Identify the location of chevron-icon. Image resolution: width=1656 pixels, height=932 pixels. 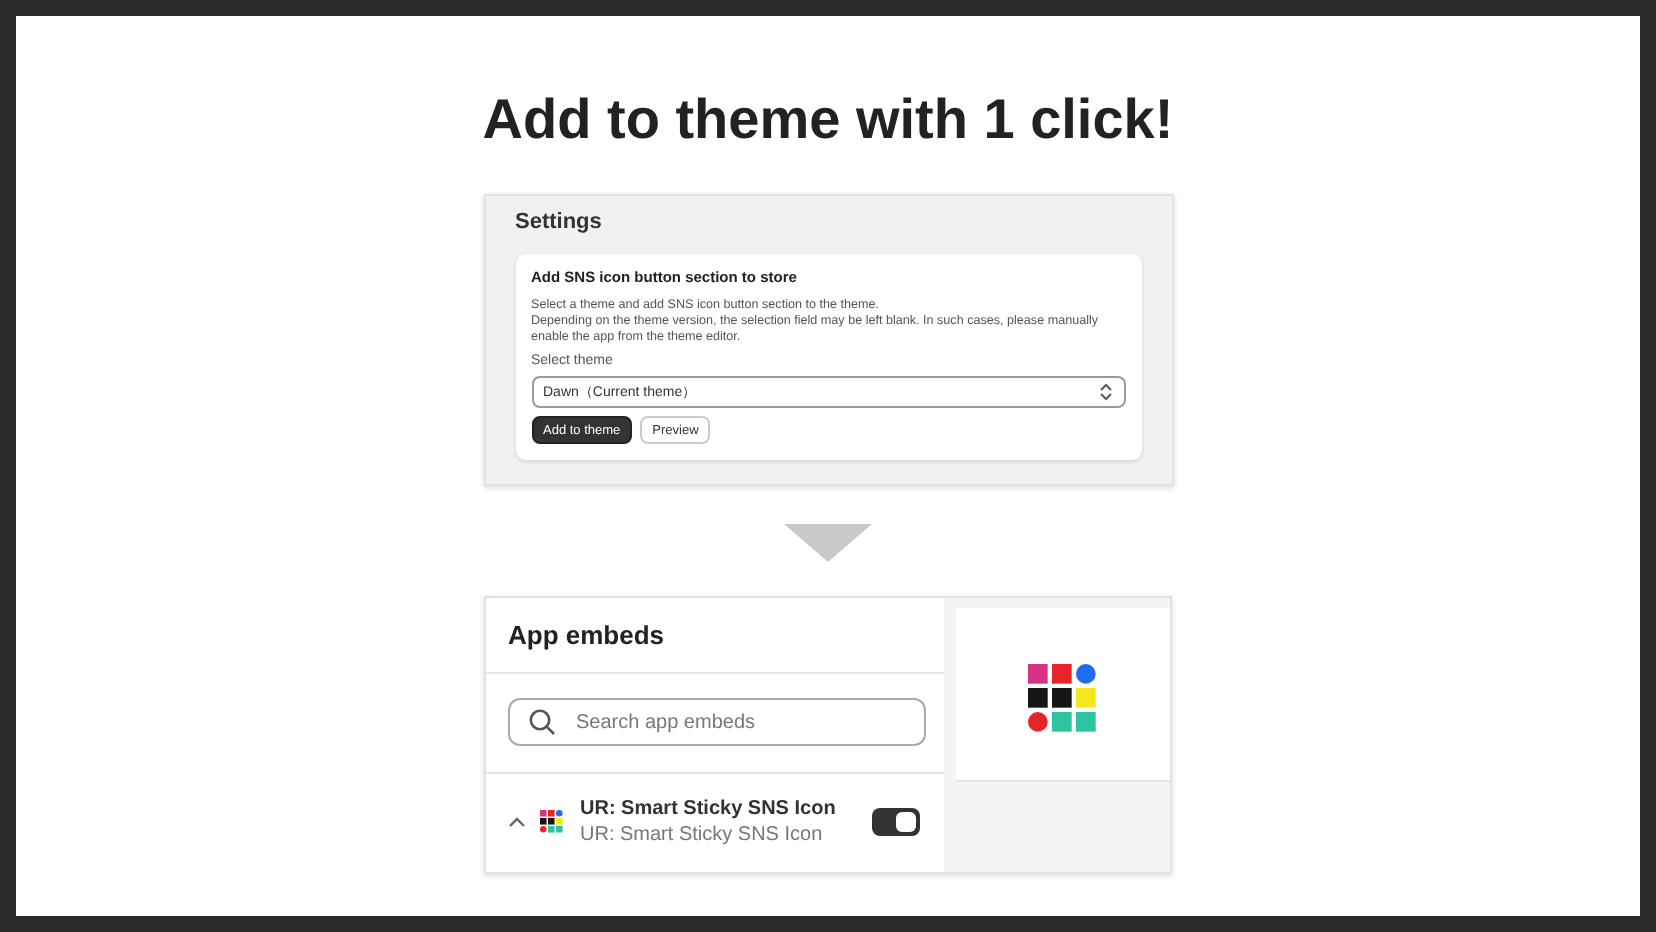
(517, 822).